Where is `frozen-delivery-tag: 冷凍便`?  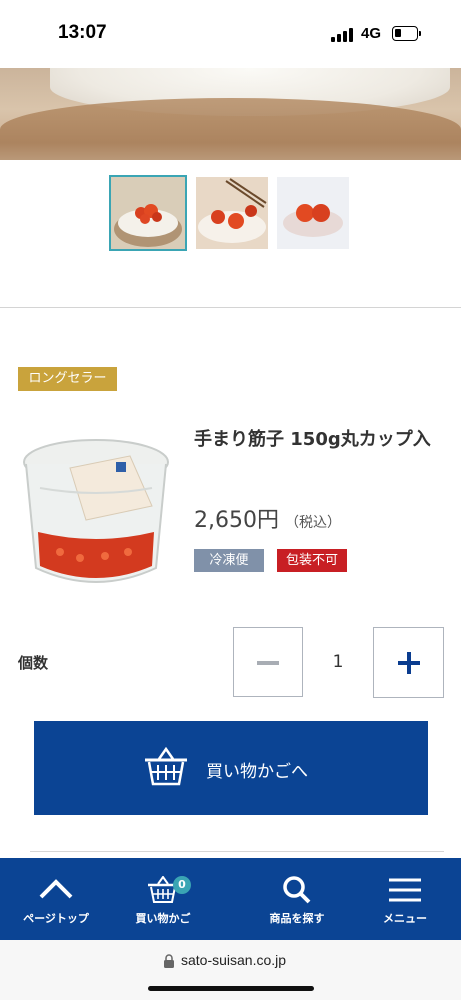
frozen-delivery-tag: 冷凍便 is located at coordinates (229, 560).